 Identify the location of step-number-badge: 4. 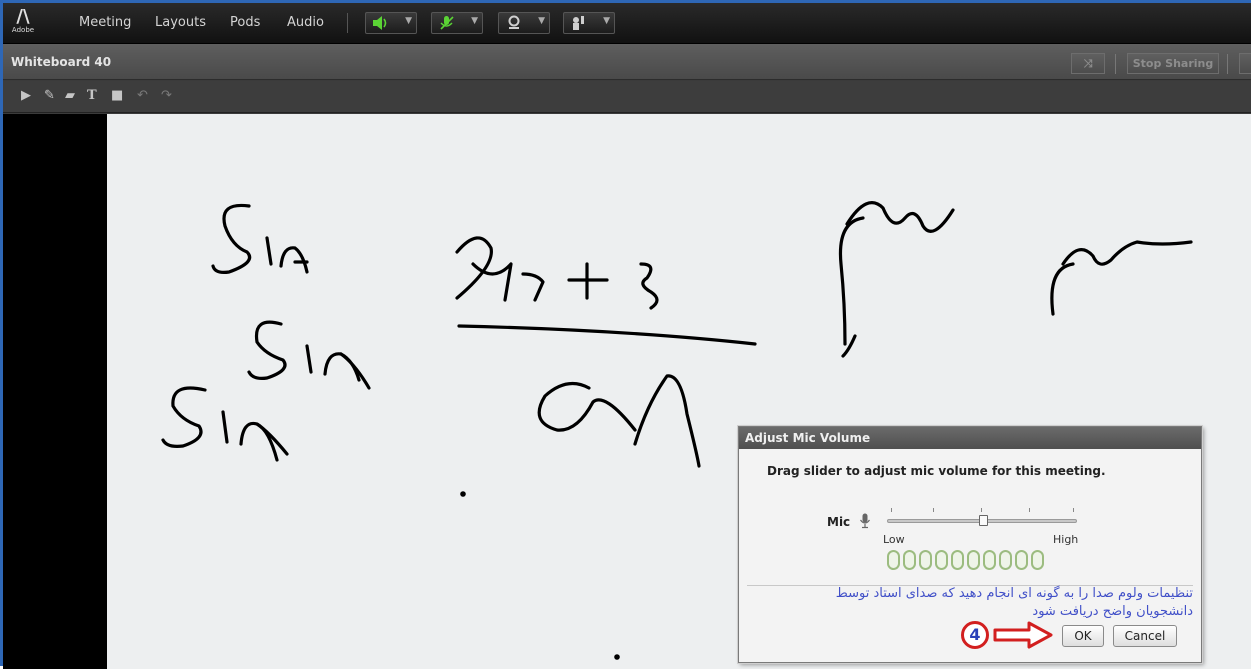
(975, 635).